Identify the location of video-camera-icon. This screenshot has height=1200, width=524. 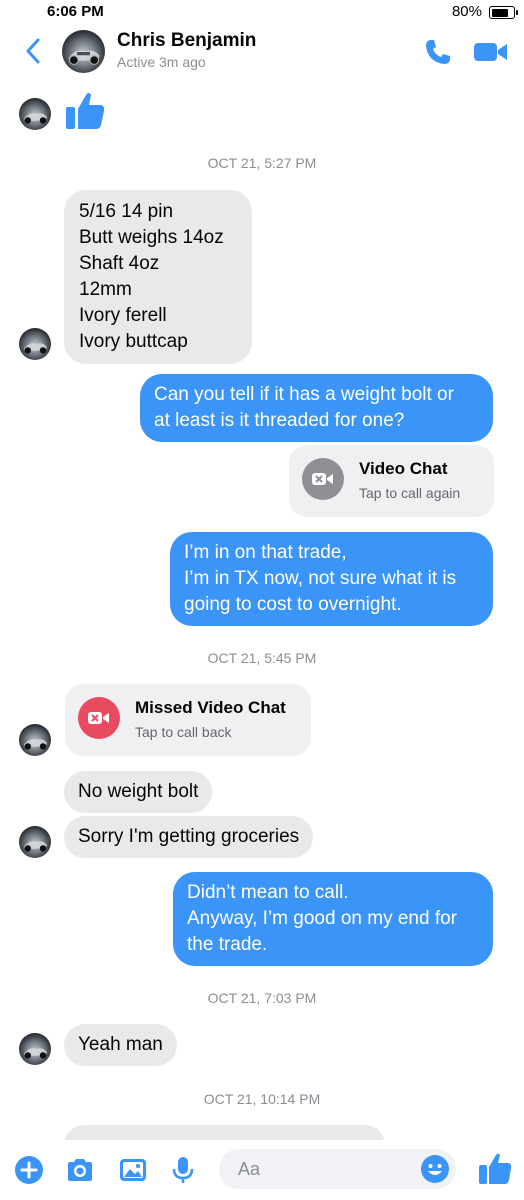
(490, 52).